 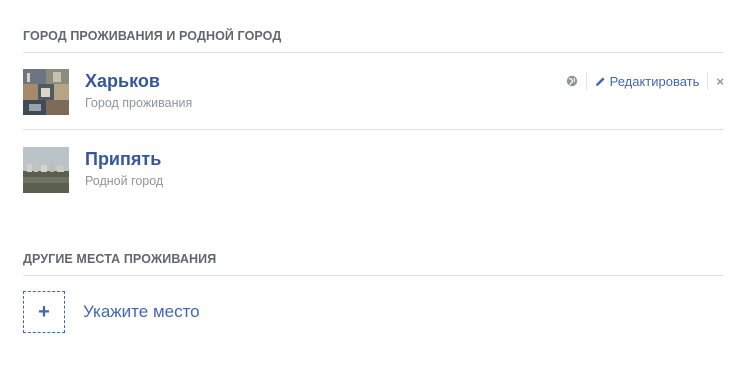 I want to click on place-actions: Редактировать ×, so click(x=645, y=81).